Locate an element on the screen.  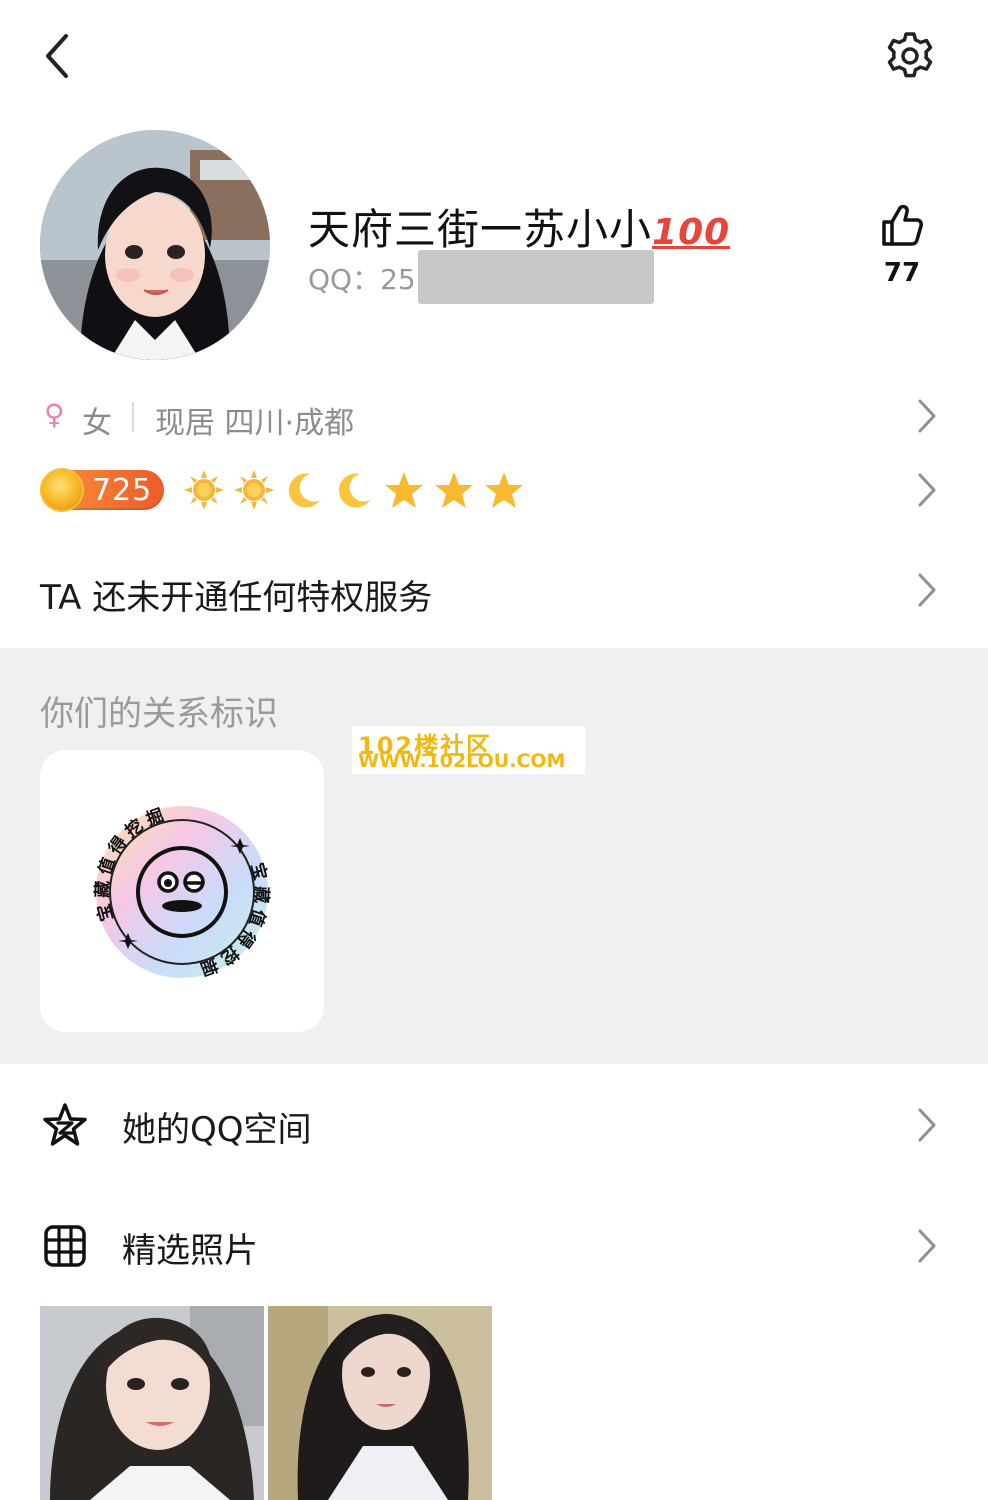
watermark-line2: WWW.102LOU.COM is located at coordinates (462, 761).